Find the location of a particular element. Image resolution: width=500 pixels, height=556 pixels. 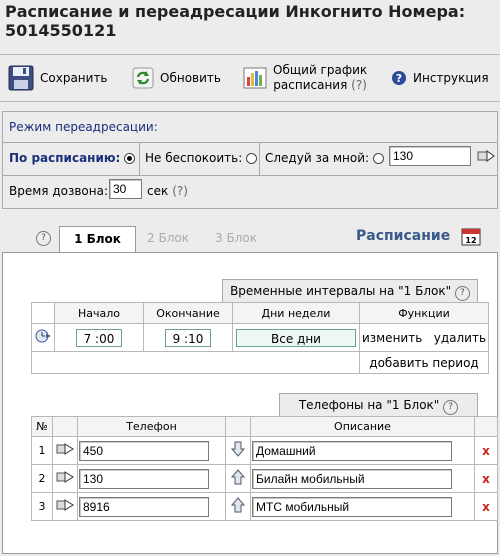

intervals-header-start: Начало is located at coordinates (99, 313).